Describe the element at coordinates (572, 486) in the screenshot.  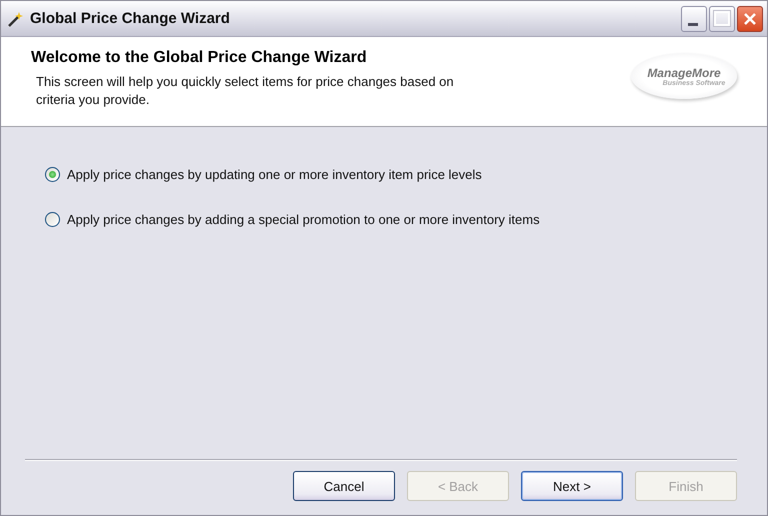
I see `wizard-button: Next >` at that location.